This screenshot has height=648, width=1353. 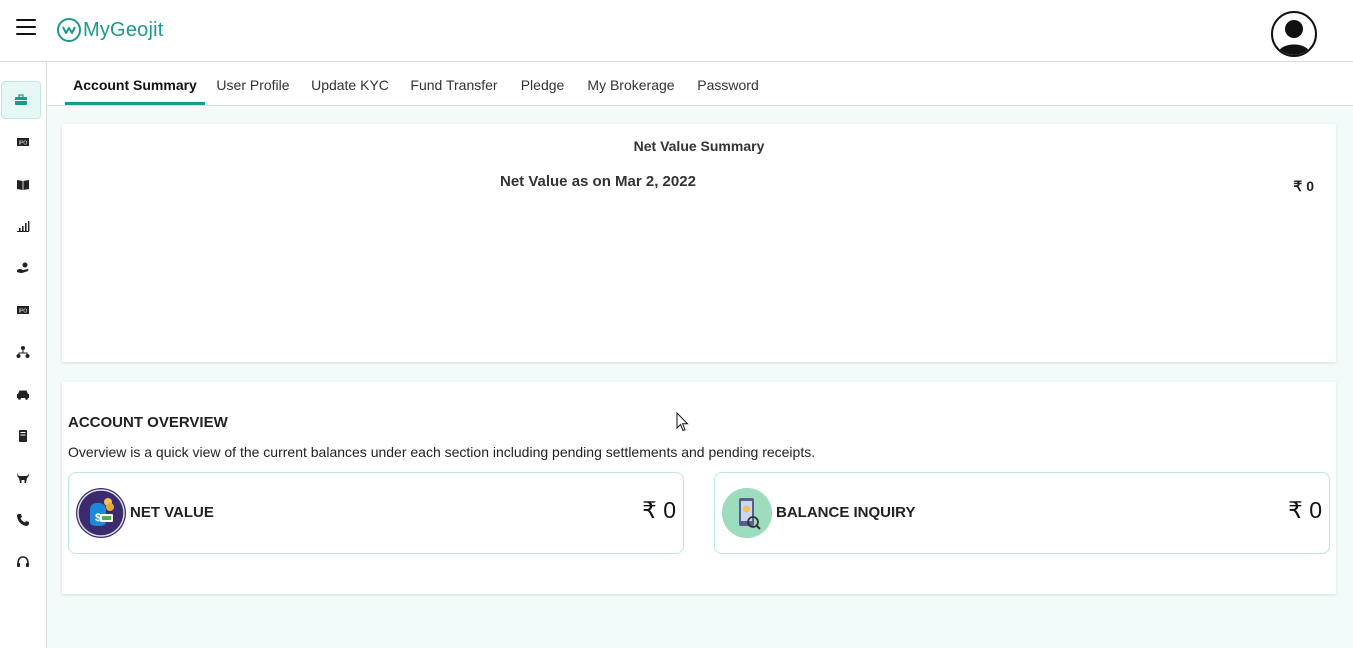 I want to click on sidebar-item-charts, so click(x=23, y=226).